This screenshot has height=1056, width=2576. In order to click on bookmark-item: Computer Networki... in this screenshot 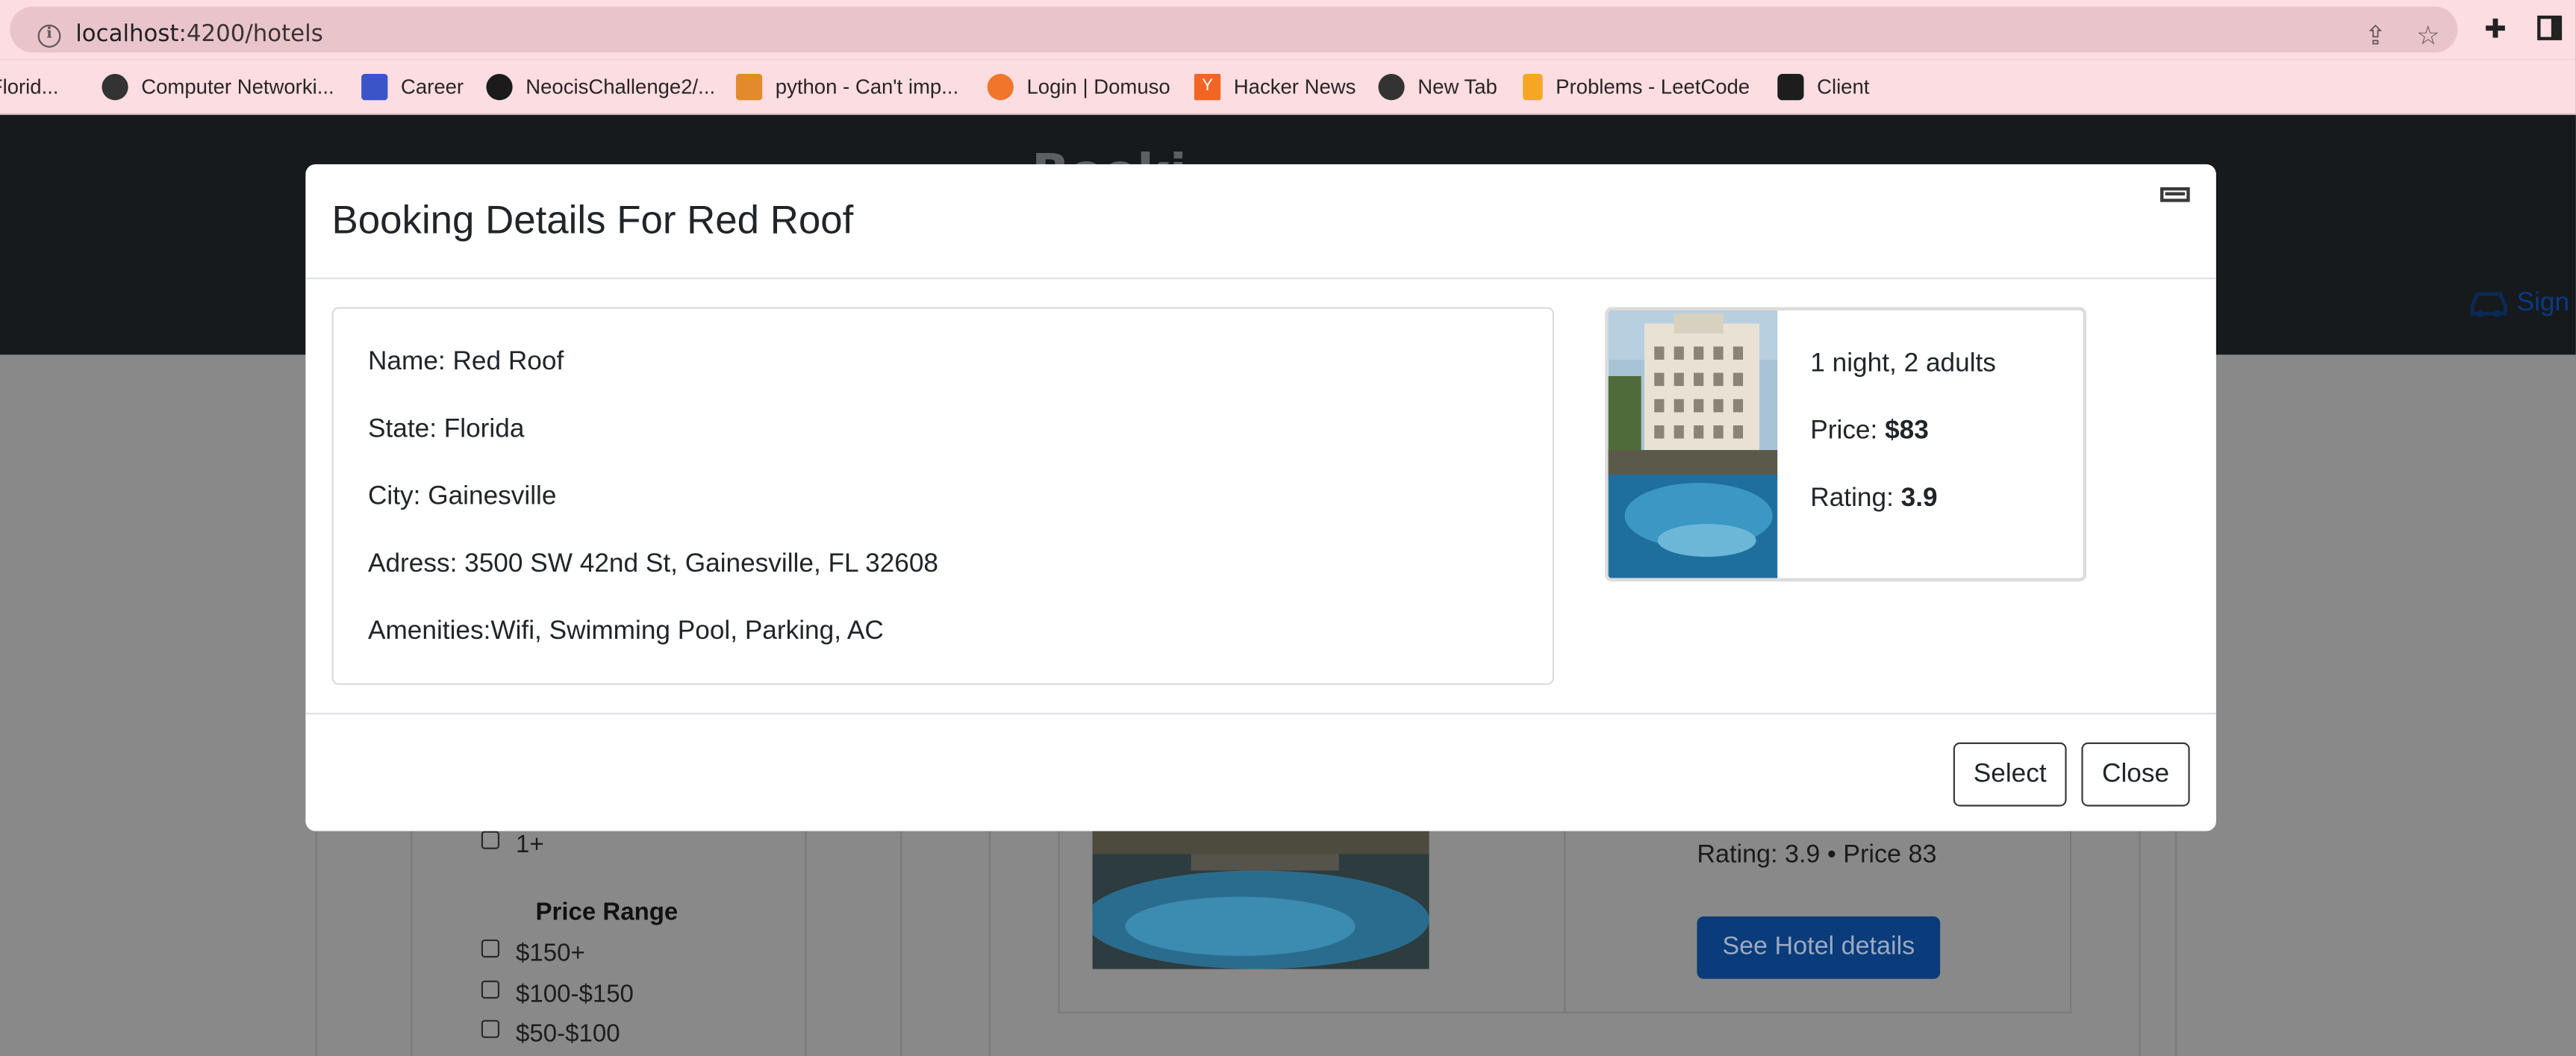, I will do `click(218, 87)`.